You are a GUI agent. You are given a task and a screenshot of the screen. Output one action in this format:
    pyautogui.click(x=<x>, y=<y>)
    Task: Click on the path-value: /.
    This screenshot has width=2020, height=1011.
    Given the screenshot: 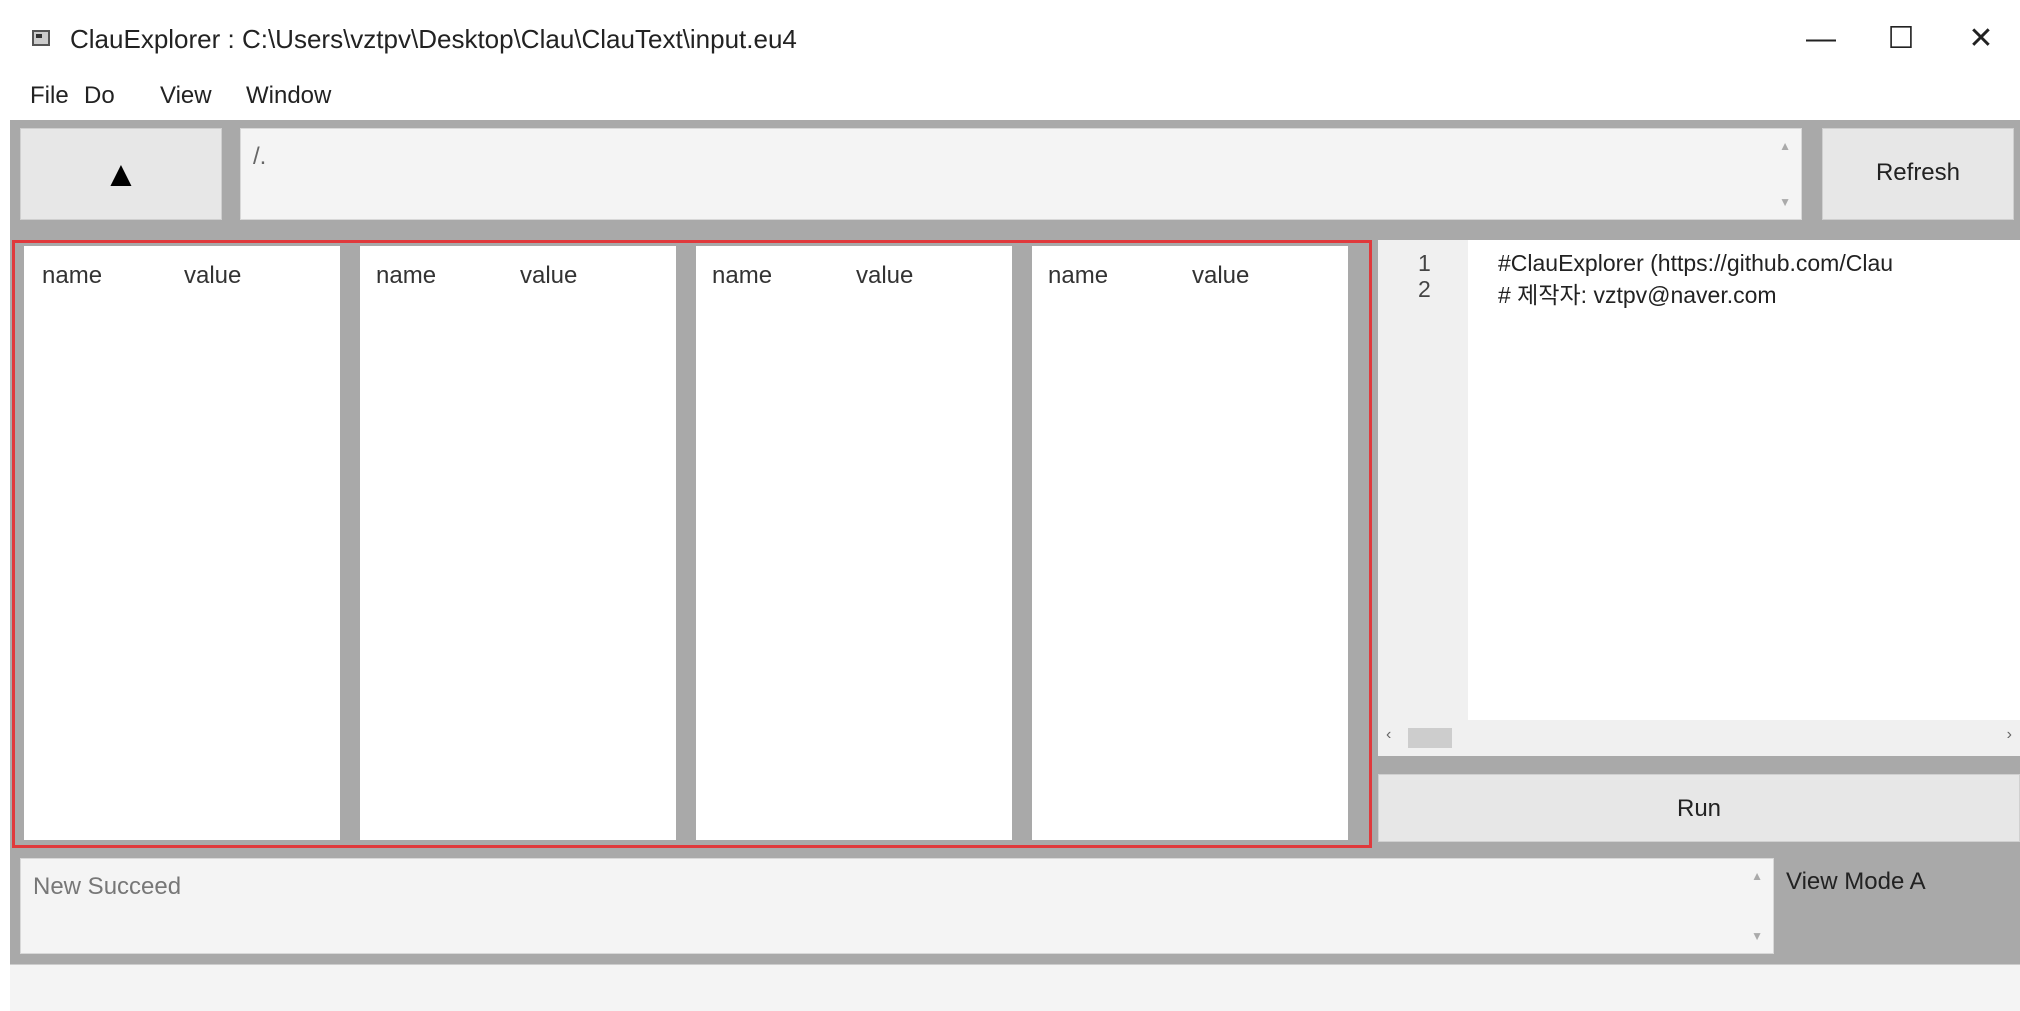 What is the action you would take?
    pyautogui.click(x=260, y=156)
    